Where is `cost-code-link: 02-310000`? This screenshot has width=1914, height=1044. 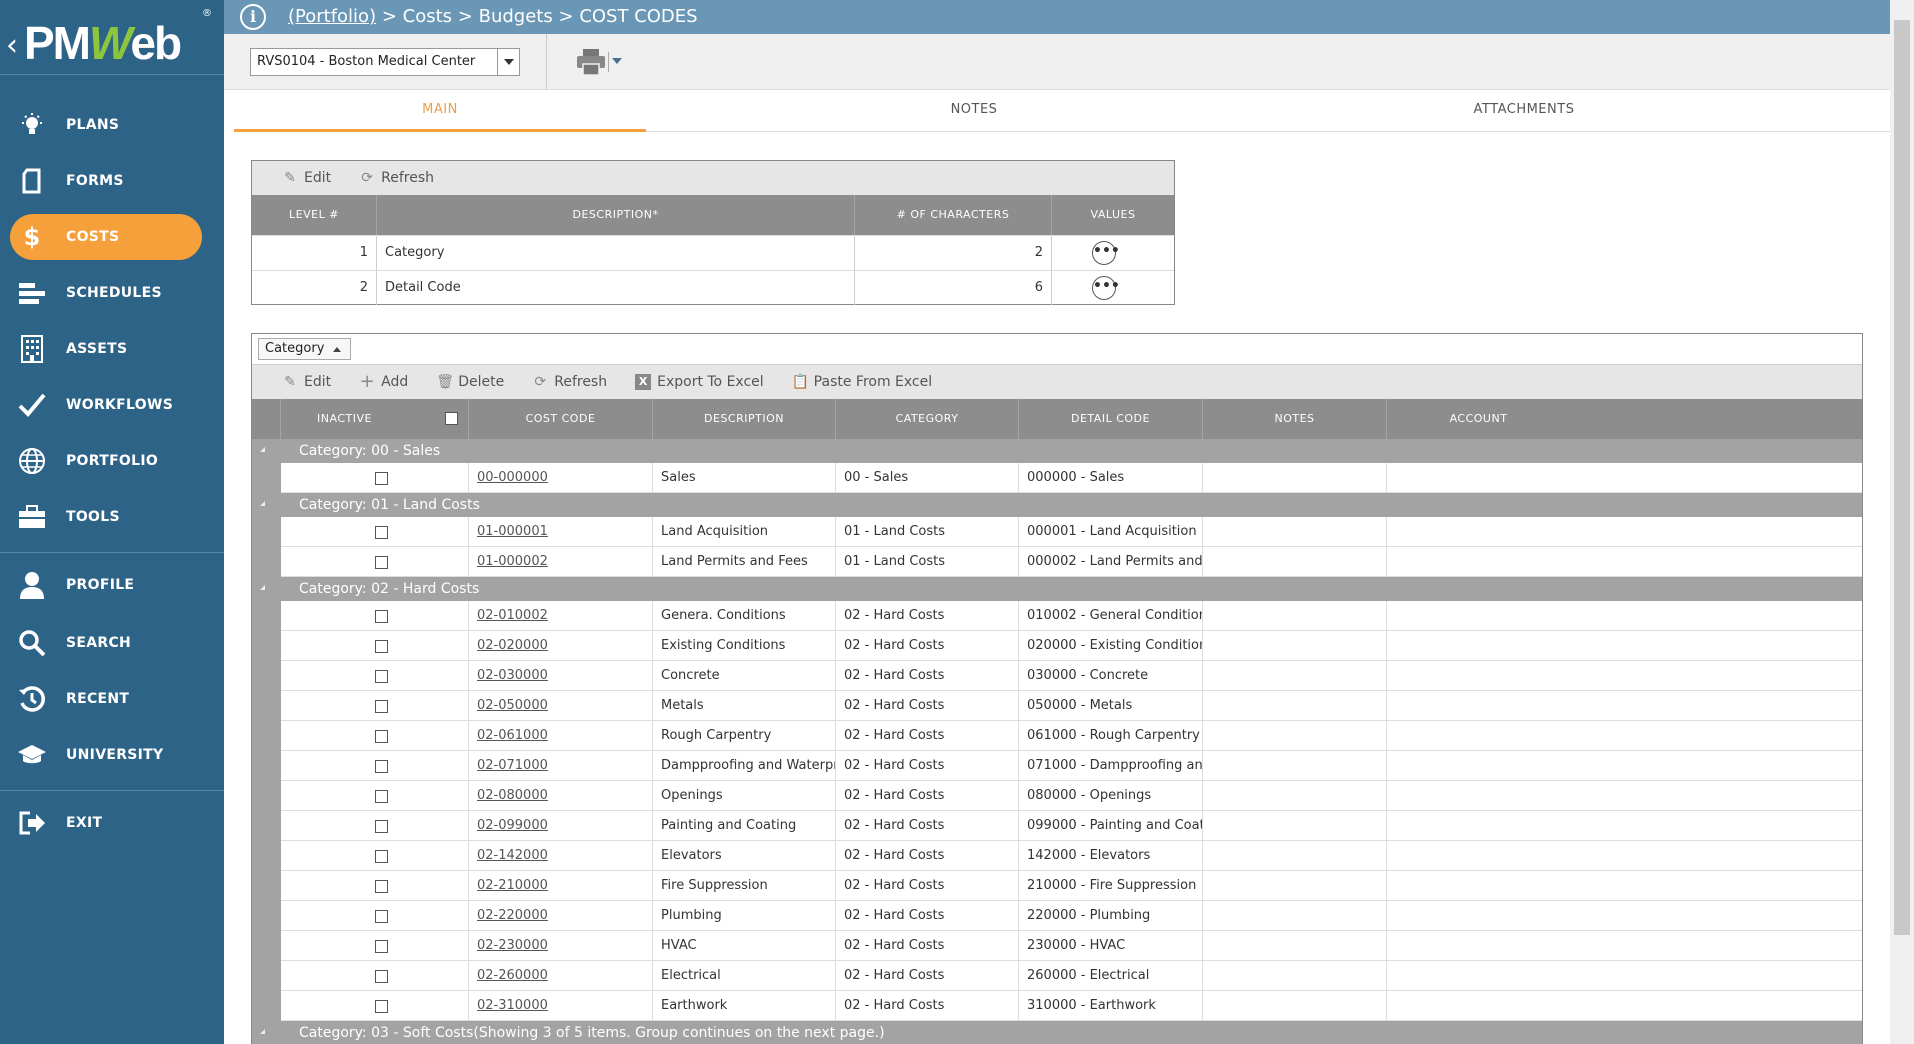
cost-code-link: 02-310000 is located at coordinates (512, 1005).